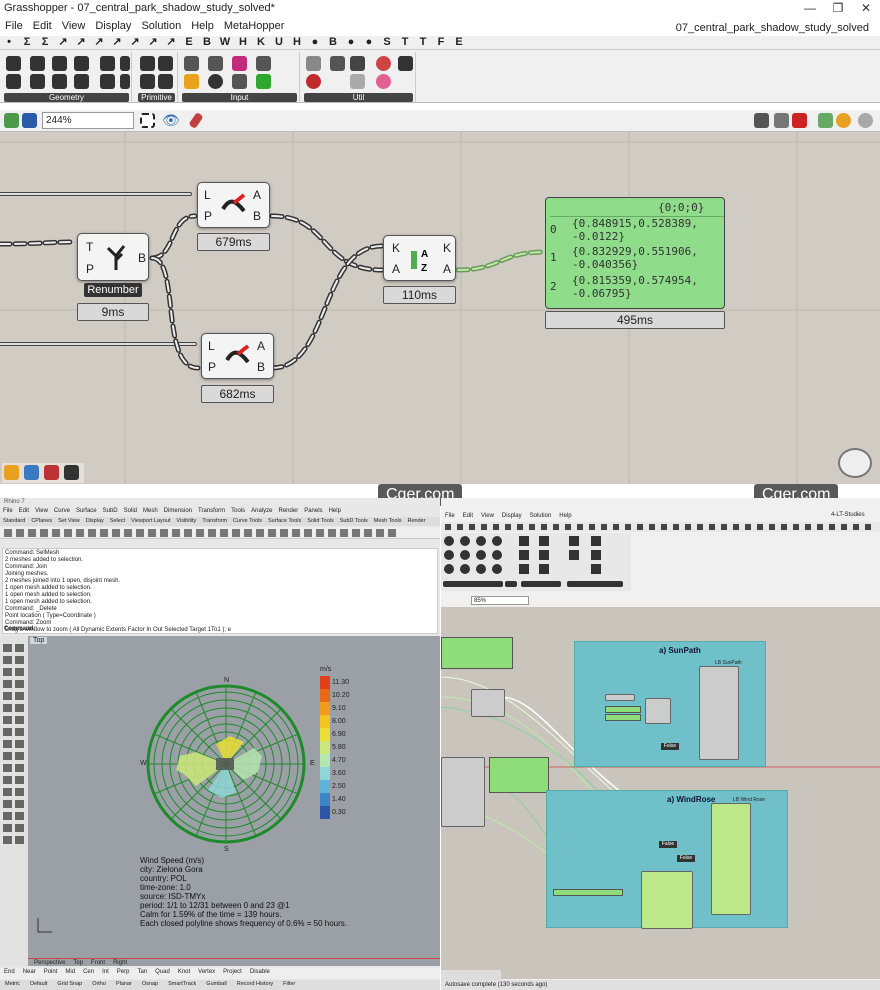 This screenshot has width=880, height=990. What do you see at coordinates (9, 972) in the screenshot?
I see `osnap-option: End` at bounding box center [9, 972].